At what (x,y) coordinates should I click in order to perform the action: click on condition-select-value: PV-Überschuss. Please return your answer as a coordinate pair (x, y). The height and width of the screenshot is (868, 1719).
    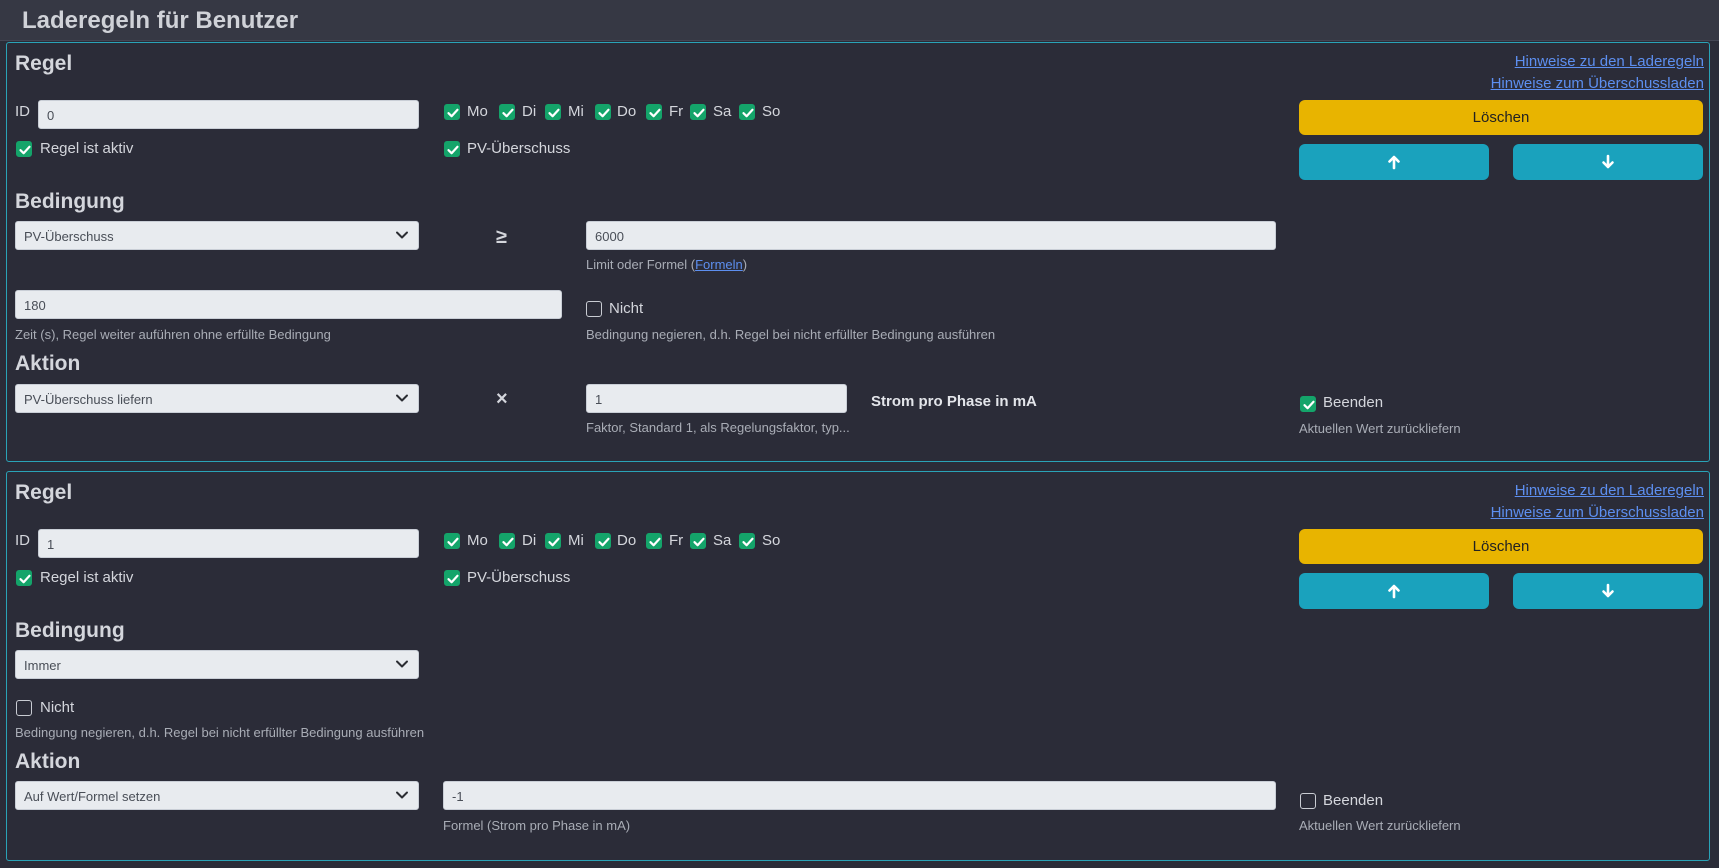
    Looking at the image, I should click on (69, 236).